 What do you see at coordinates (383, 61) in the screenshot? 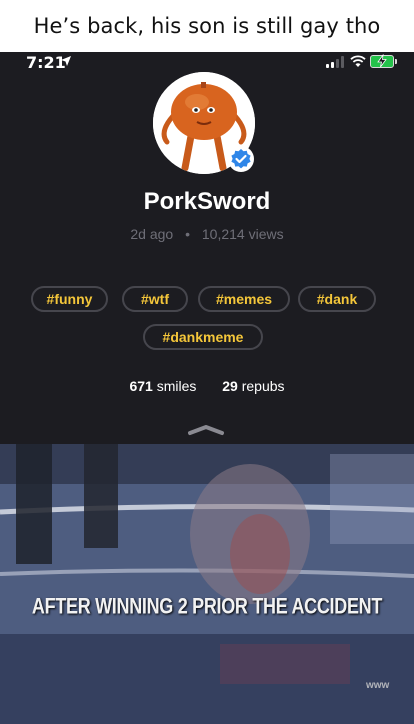
I see `battery-charging-icon` at bounding box center [383, 61].